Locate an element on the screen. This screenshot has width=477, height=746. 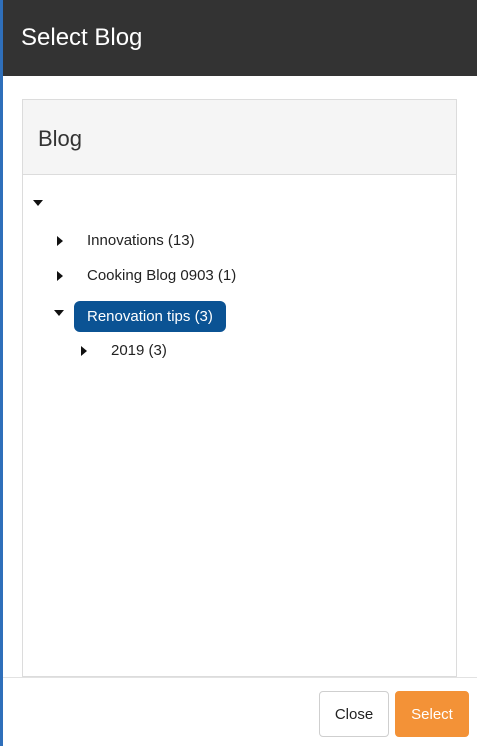
panel-title: Blog is located at coordinates (60, 138).